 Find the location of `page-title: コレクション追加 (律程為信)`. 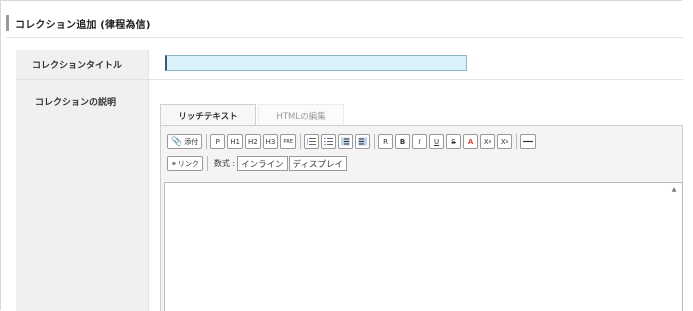

page-title: コレクション追加 (律程為信) is located at coordinates (83, 25).